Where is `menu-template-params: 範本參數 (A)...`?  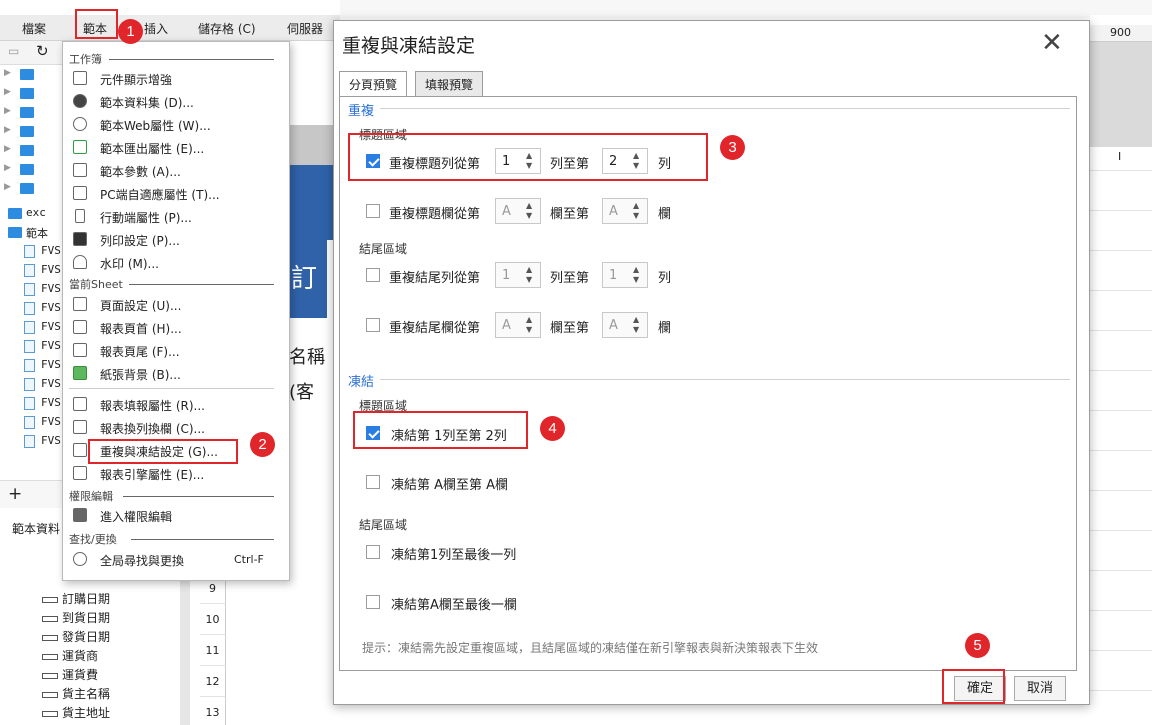
menu-template-params: 範本參數 (A)... is located at coordinates (177, 171).